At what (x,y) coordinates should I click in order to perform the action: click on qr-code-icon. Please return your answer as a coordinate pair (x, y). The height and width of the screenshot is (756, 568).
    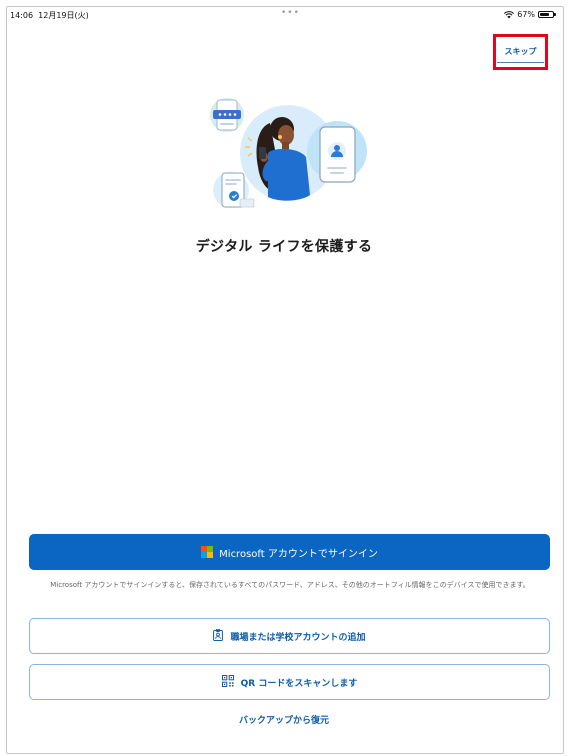
    Looking at the image, I should click on (227, 682).